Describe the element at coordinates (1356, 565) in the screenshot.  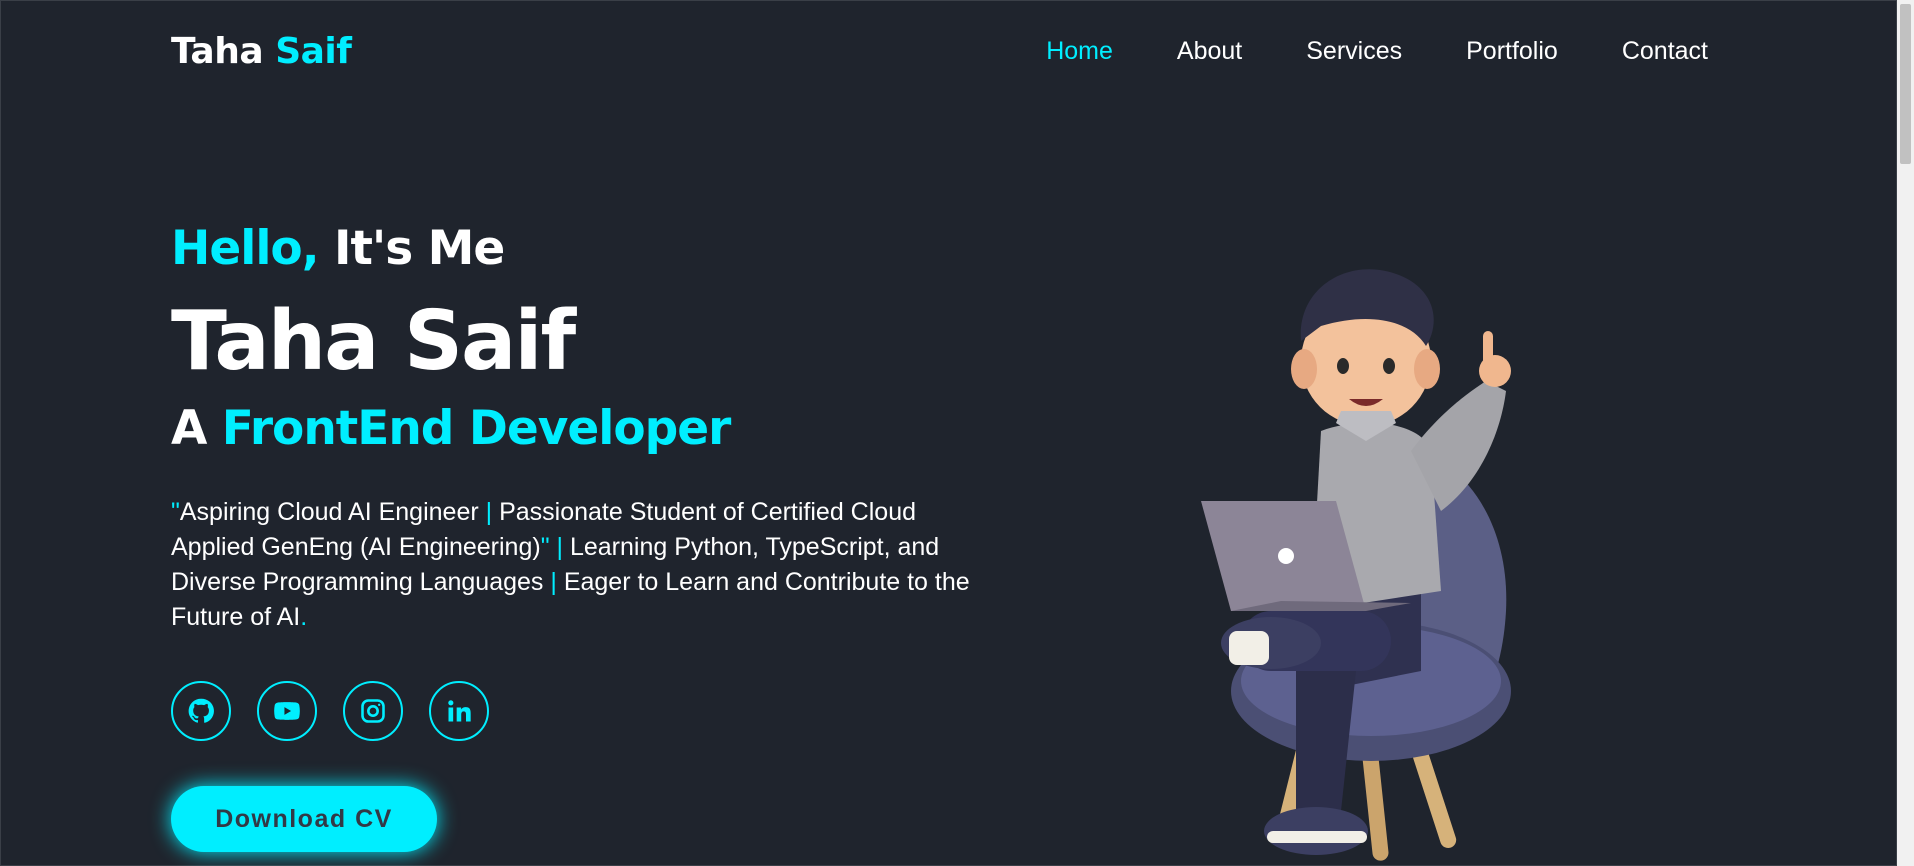
I see `developer-illustration` at that location.